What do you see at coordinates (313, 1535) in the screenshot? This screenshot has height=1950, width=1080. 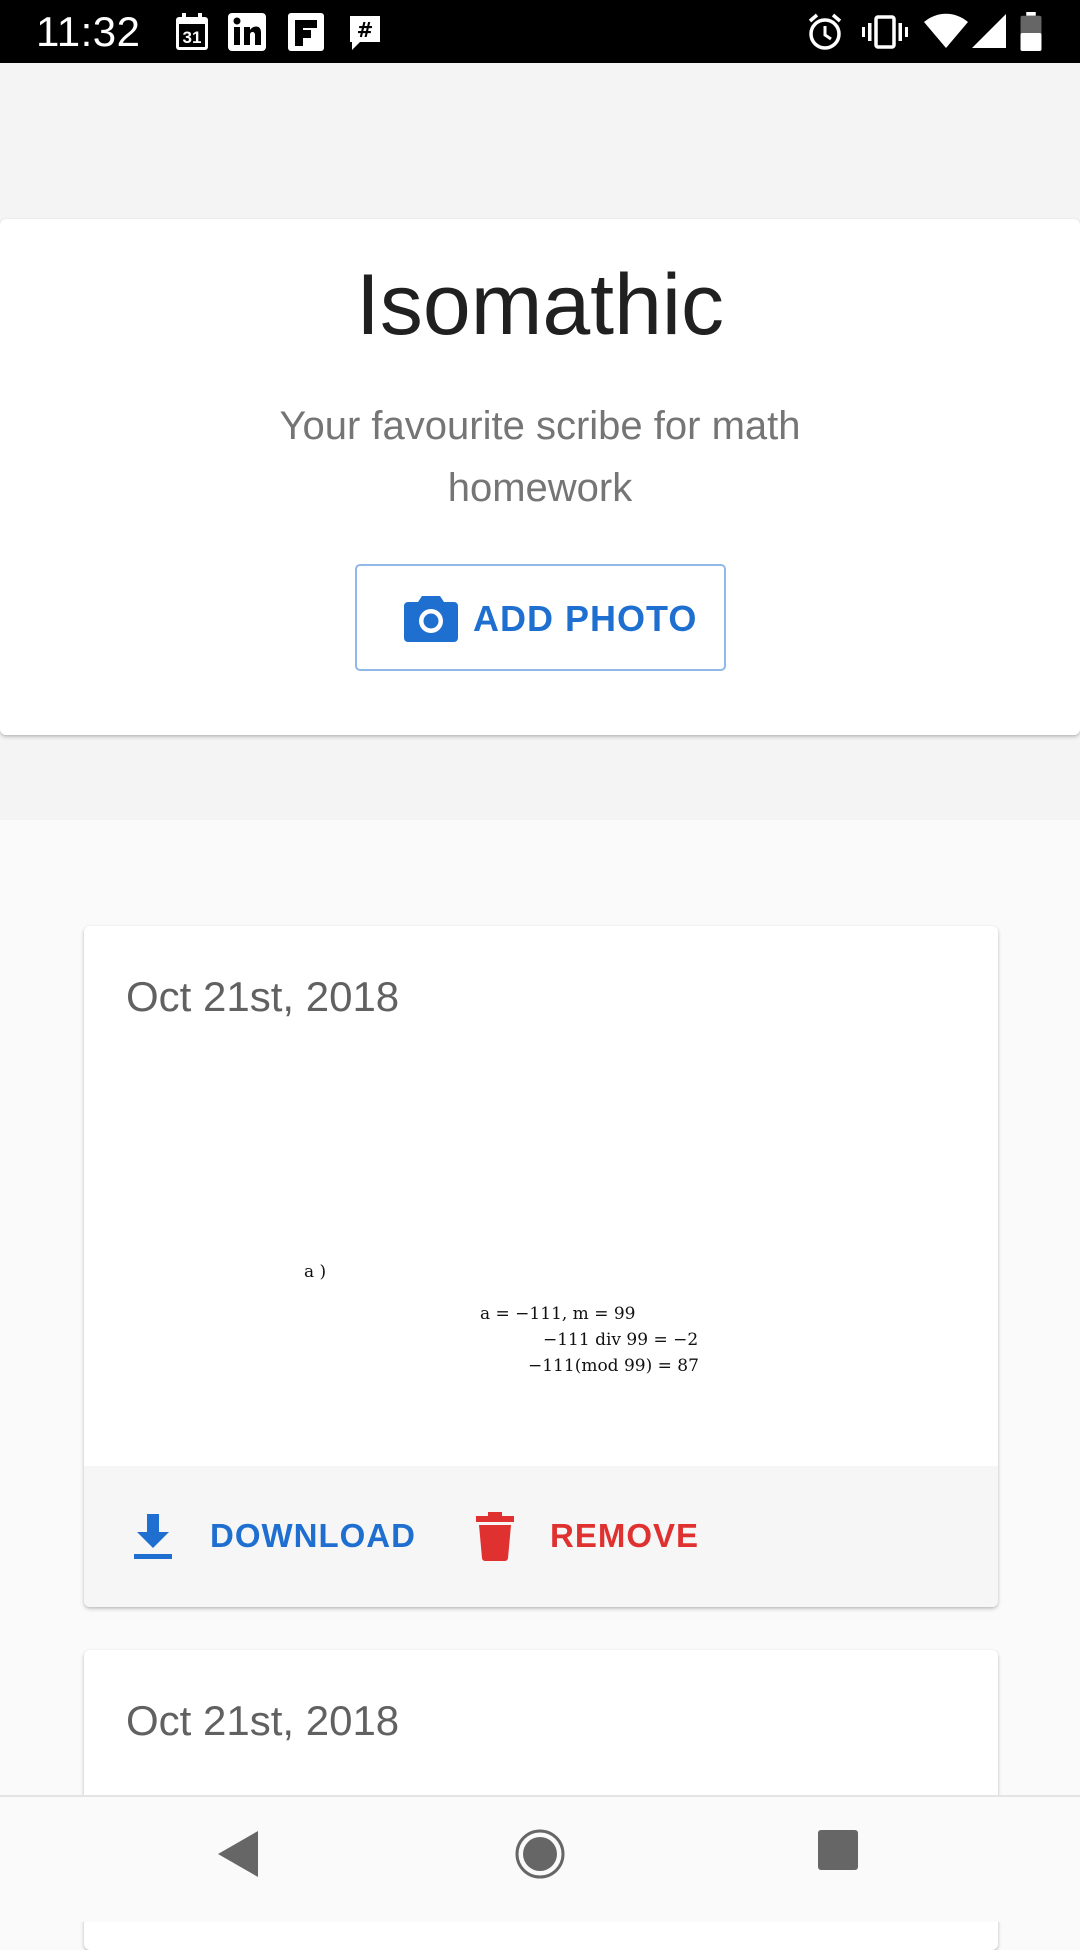 I see `download-label: DOWNLOAD` at bounding box center [313, 1535].